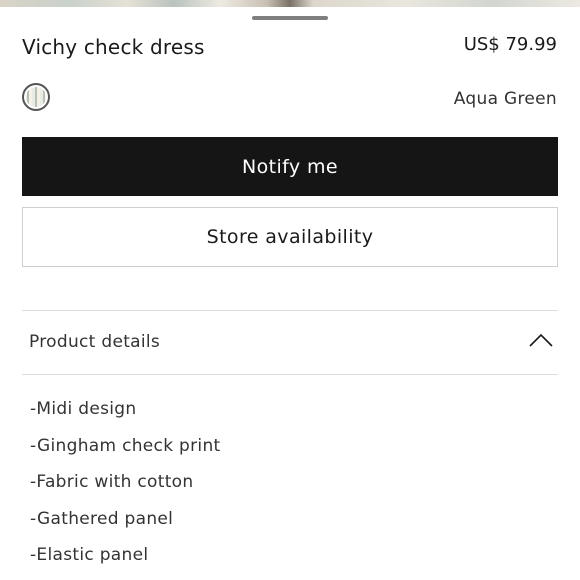 The width and height of the screenshot is (580, 580). I want to click on divider, so click(290, 374).